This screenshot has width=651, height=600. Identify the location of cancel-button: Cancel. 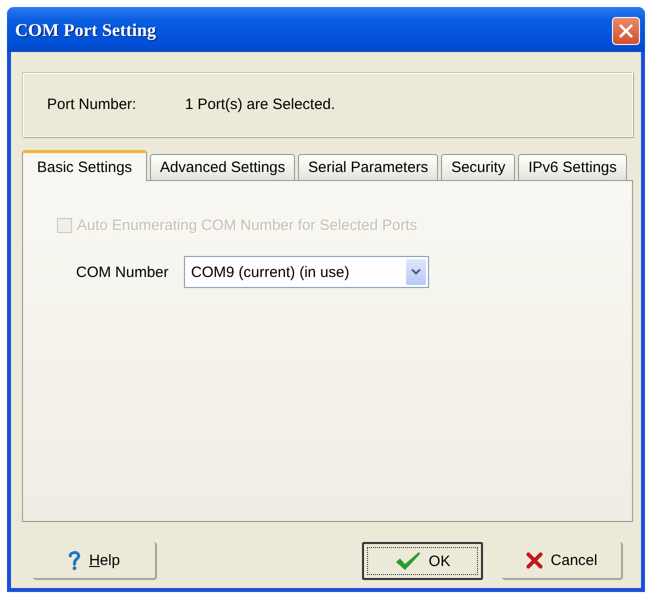
(562, 561).